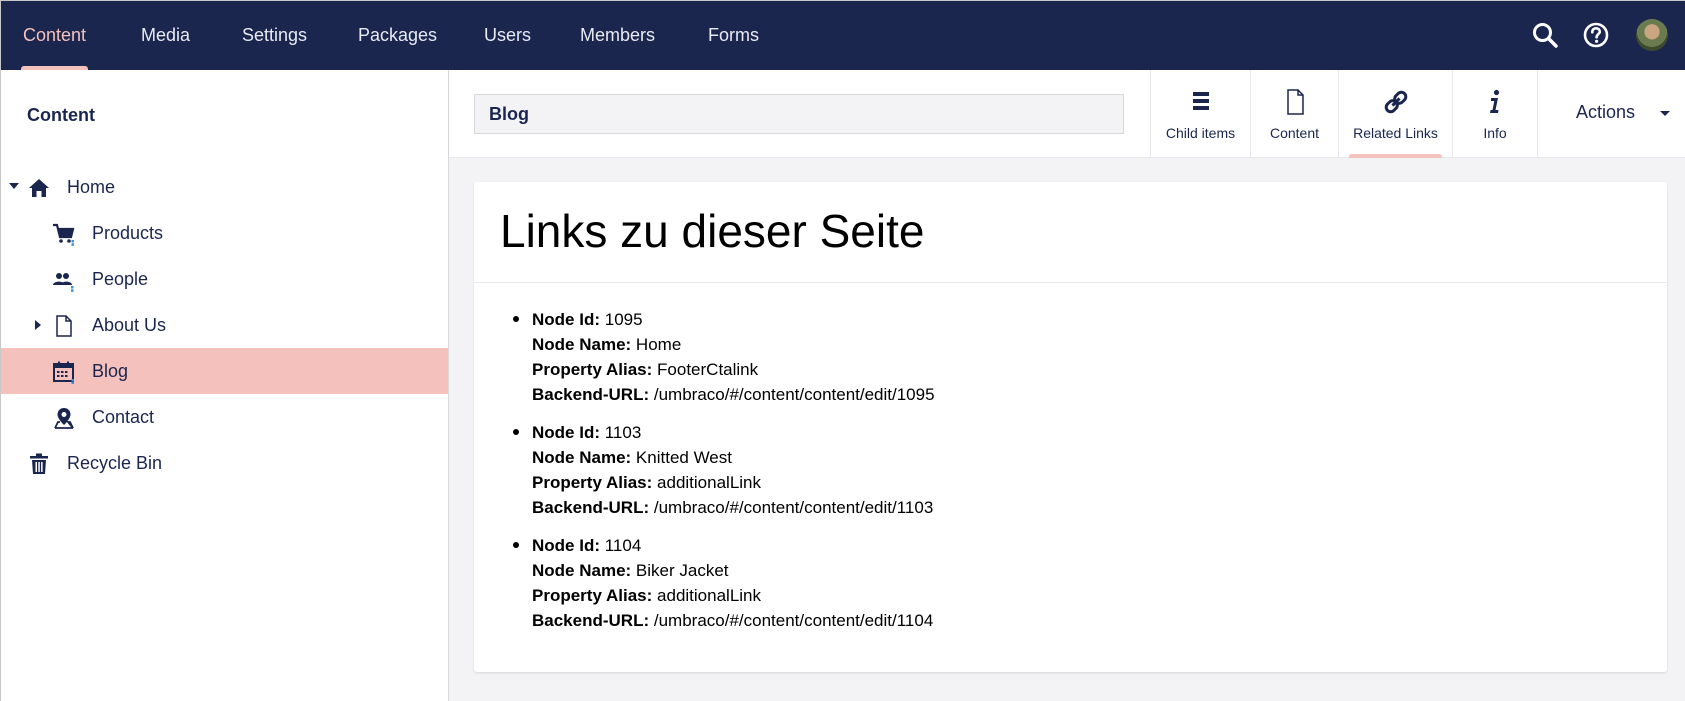 This screenshot has height=701, width=1685. Describe the element at coordinates (623, 545) in the screenshot. I see `node-id-value: 1104` at that location.